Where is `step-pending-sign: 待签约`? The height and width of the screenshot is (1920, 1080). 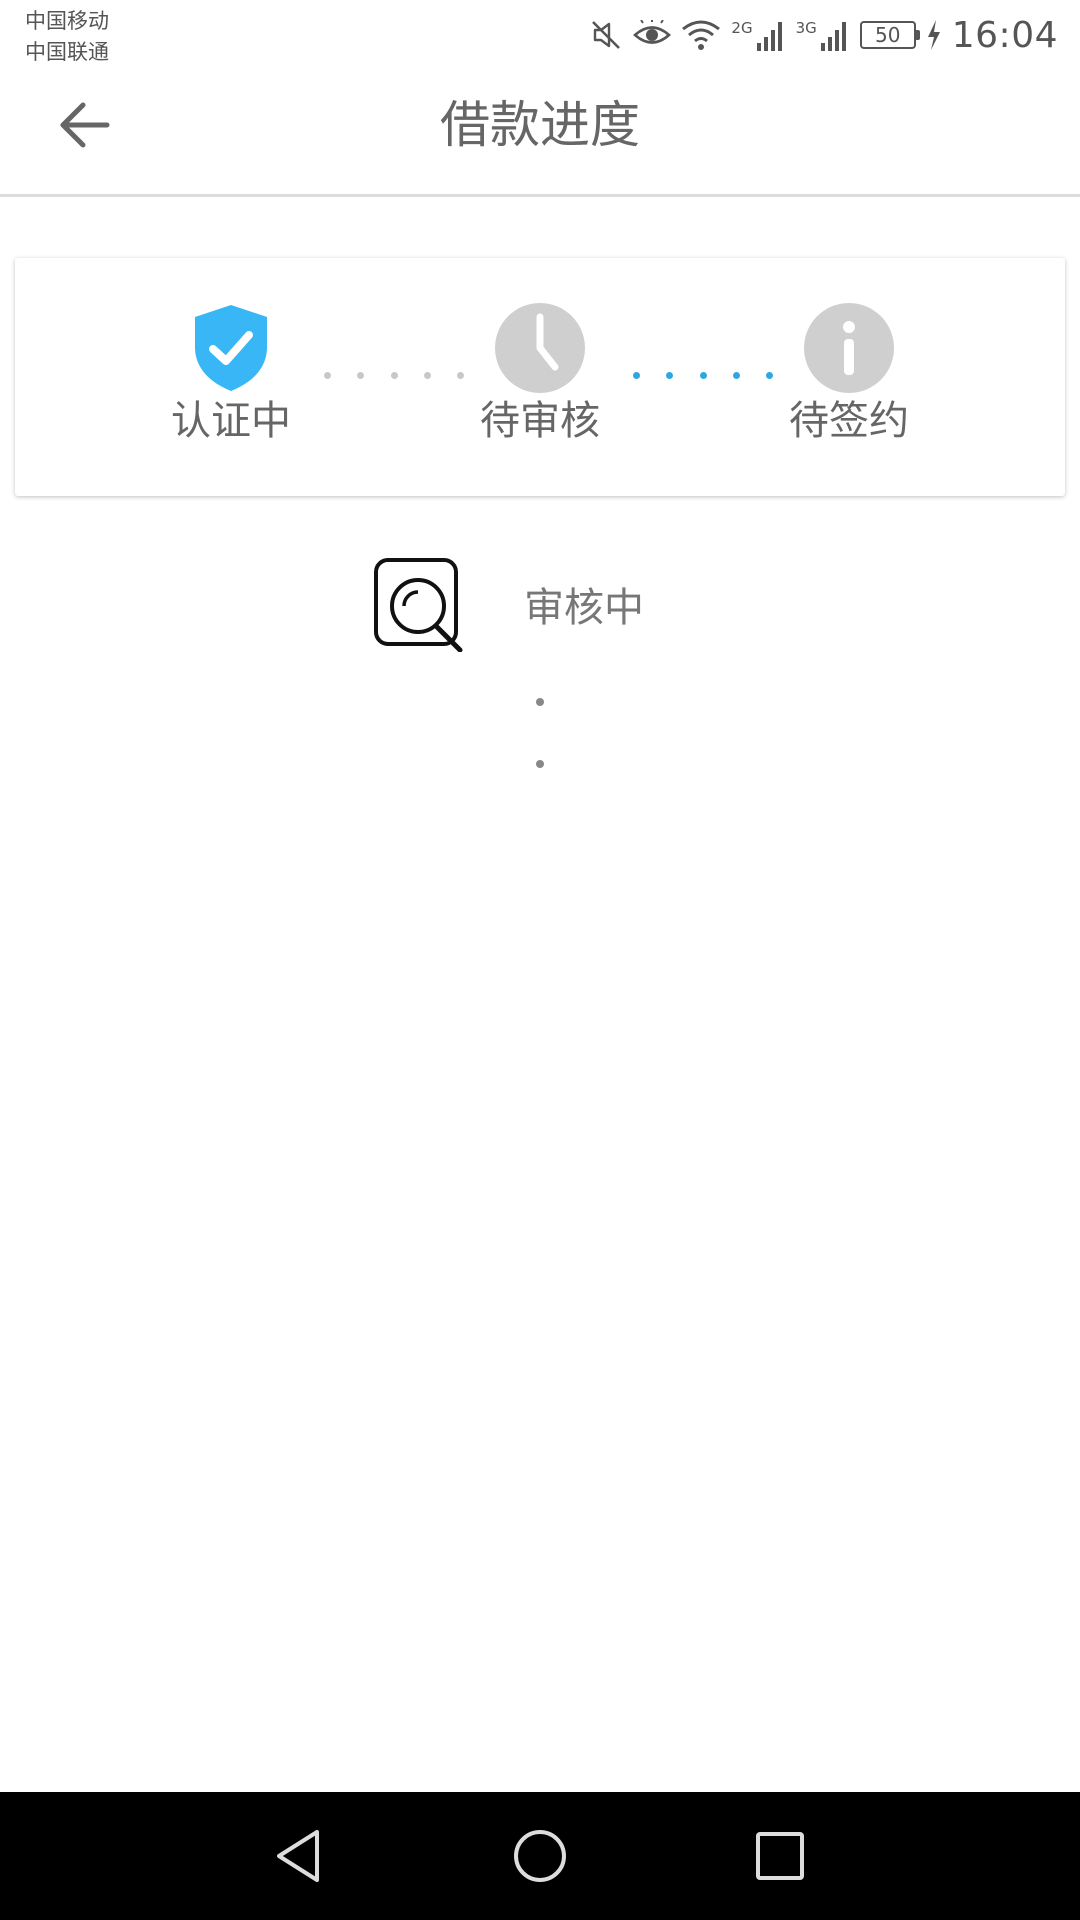
step-pending-sign: 待签约 is located at coordinates (849, 374).